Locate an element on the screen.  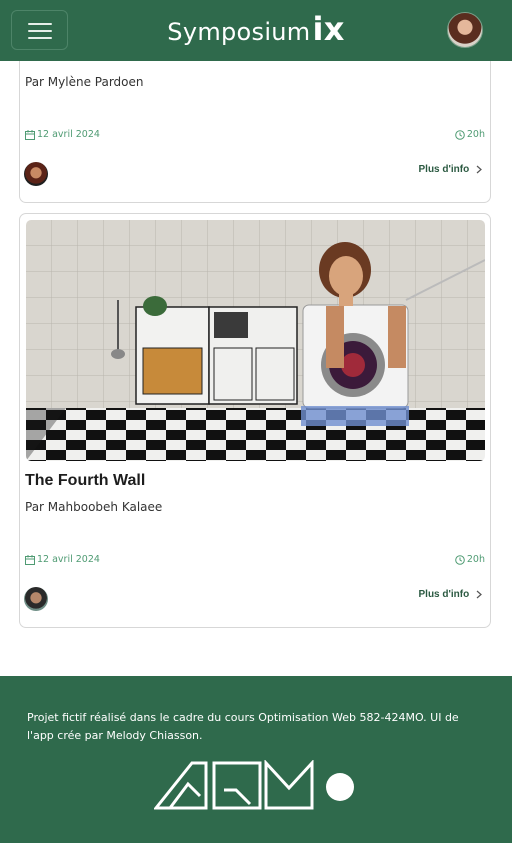
card-title: The Fourth Wall is located at coordinates (85, 480).